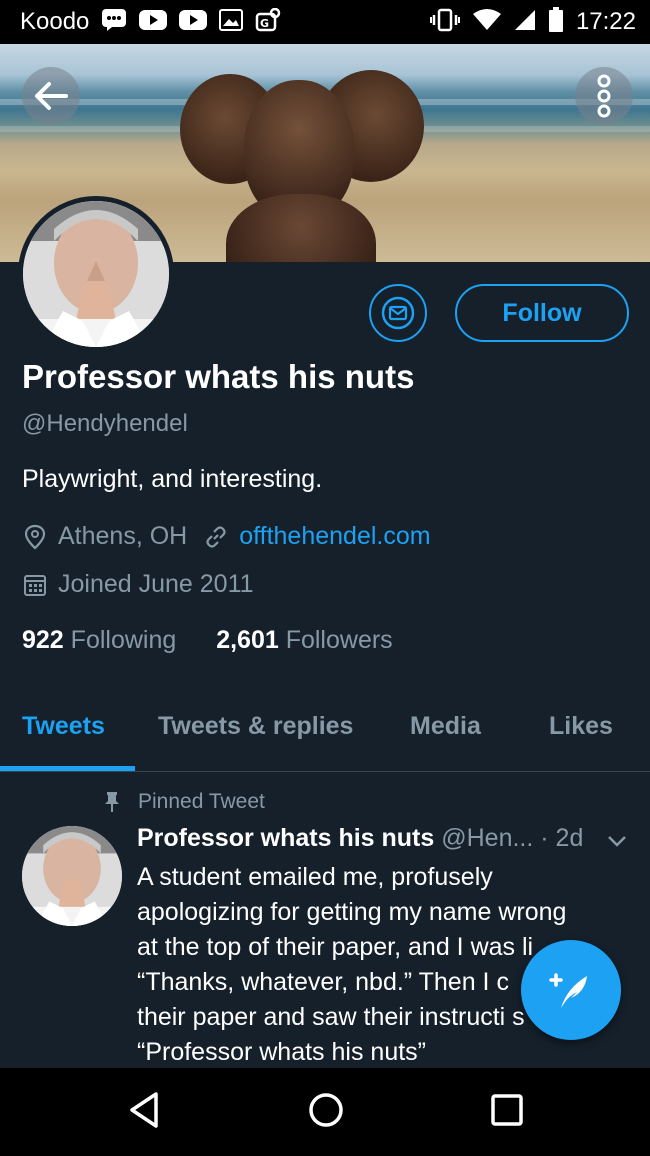  What do you see at coordinates (72, 876) in the screenshot?
I see `tweet-author-avatar` at bounding box center [72, 876].